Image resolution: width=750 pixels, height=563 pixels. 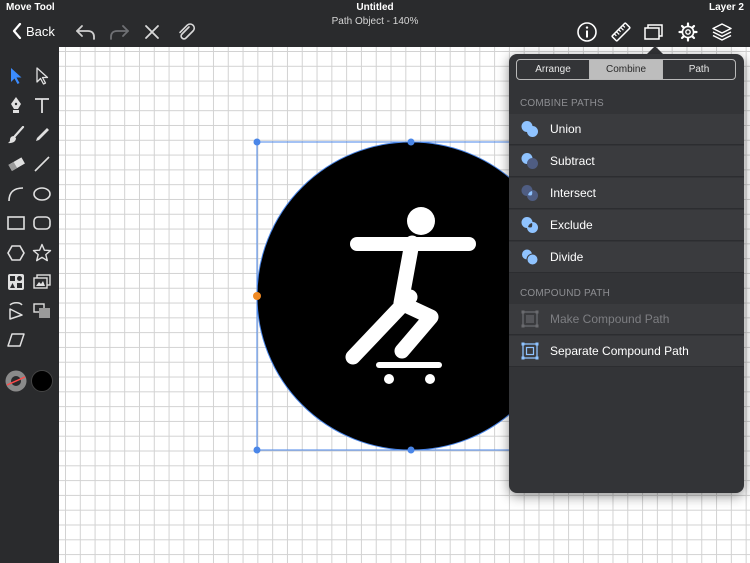 I want to click on pencil-tool, so click(x=42, y=135).